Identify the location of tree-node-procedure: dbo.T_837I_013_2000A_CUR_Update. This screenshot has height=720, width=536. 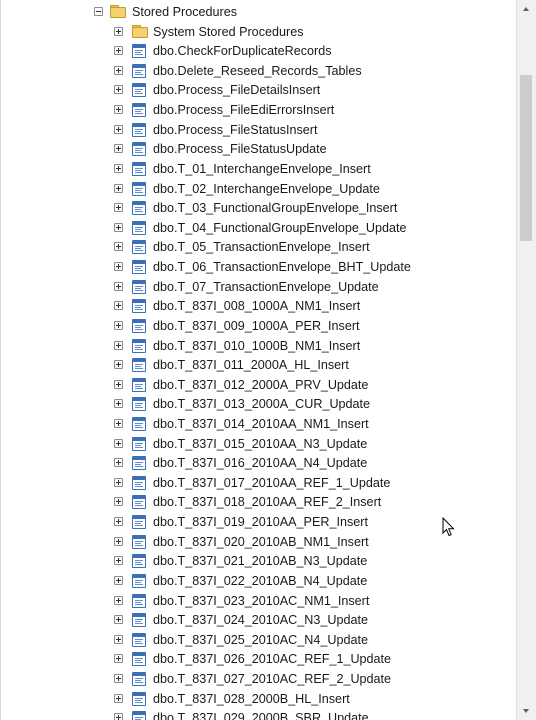
(258, 404).